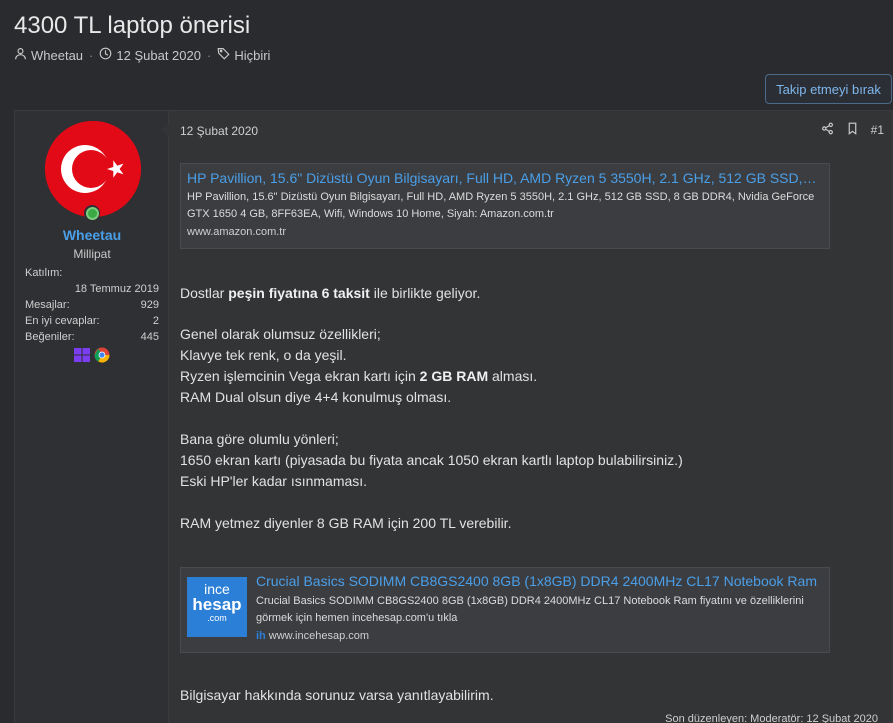  I want to click on chrome-icon, so click(102, 355).